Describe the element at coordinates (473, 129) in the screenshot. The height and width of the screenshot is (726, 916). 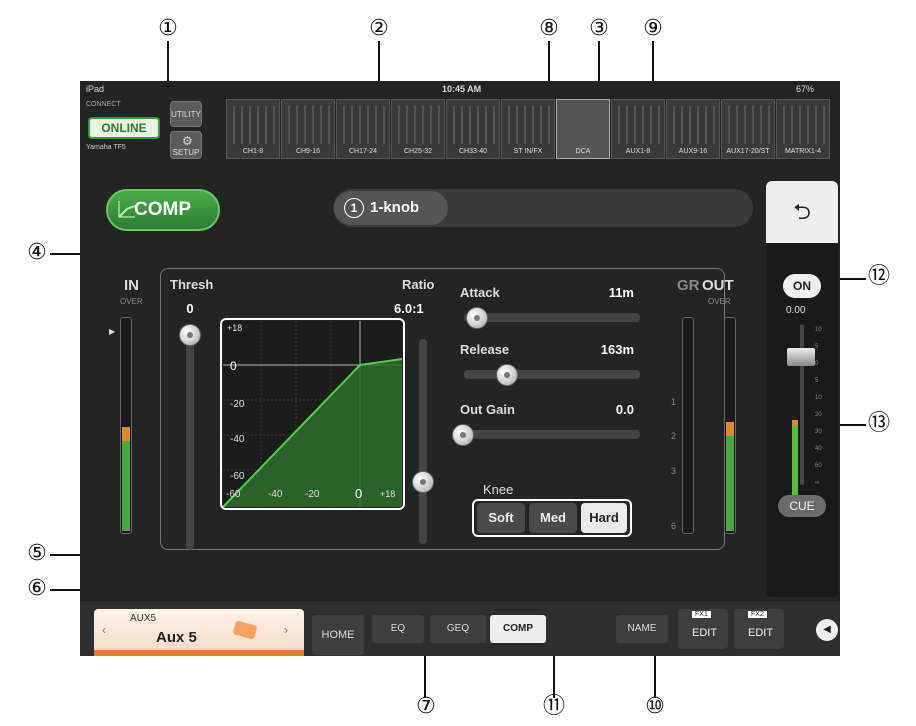
I see `channel-bank-5: CH33-40` at that location.